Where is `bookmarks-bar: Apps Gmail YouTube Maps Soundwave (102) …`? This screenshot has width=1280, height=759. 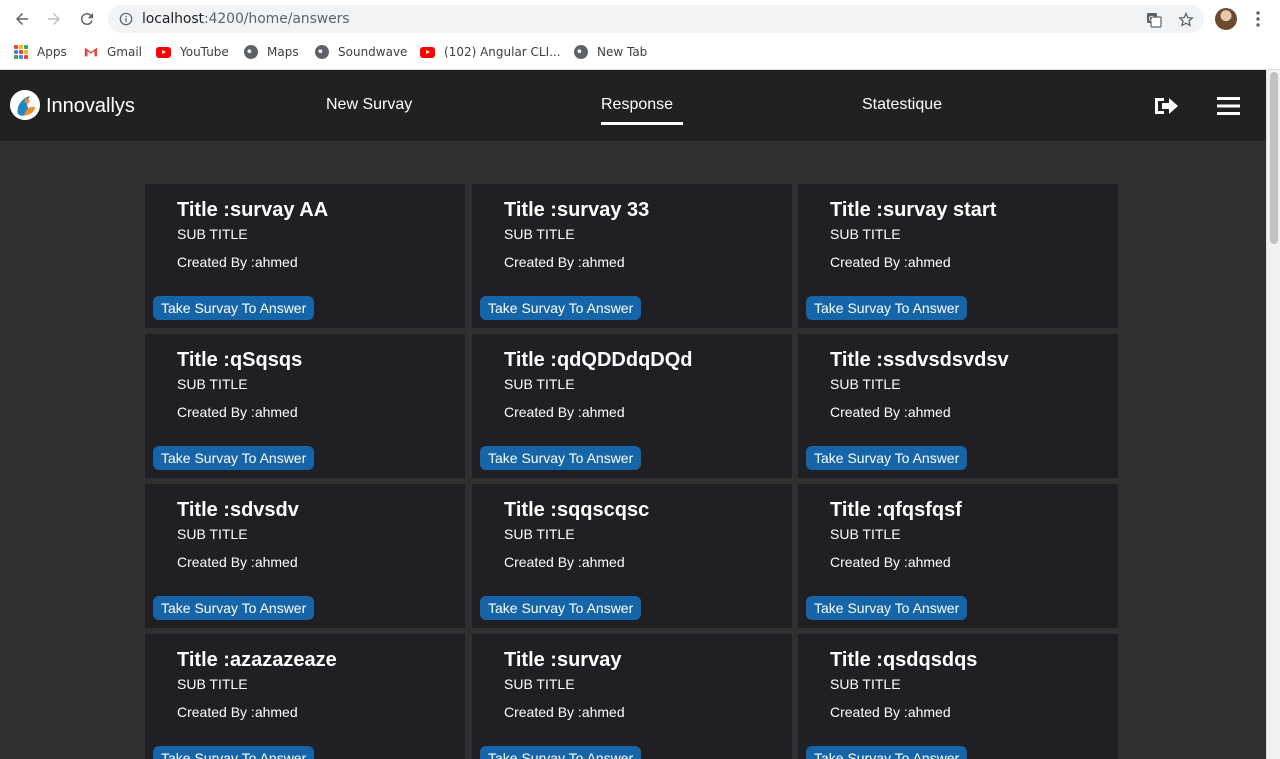 bookmarks-bar: Apps Gmail YouTube Maps Soundwave (102) … is located at coordinates (640, 53).